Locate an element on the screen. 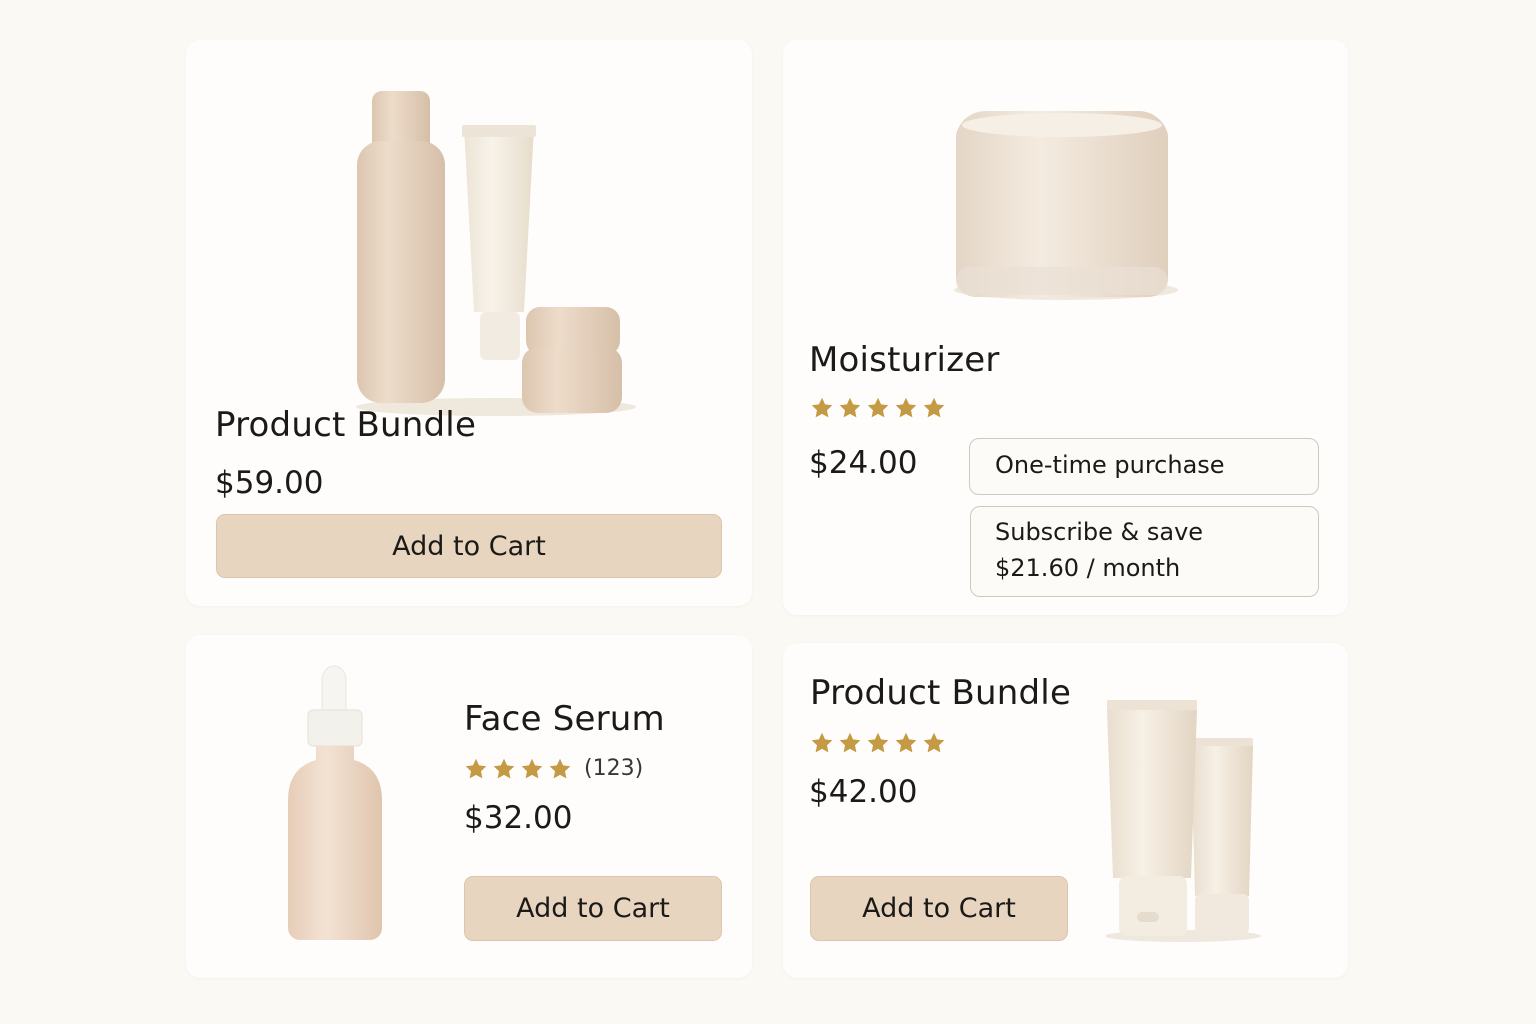  option-label: Subscribe & save is located at coordinates (1099, 532).